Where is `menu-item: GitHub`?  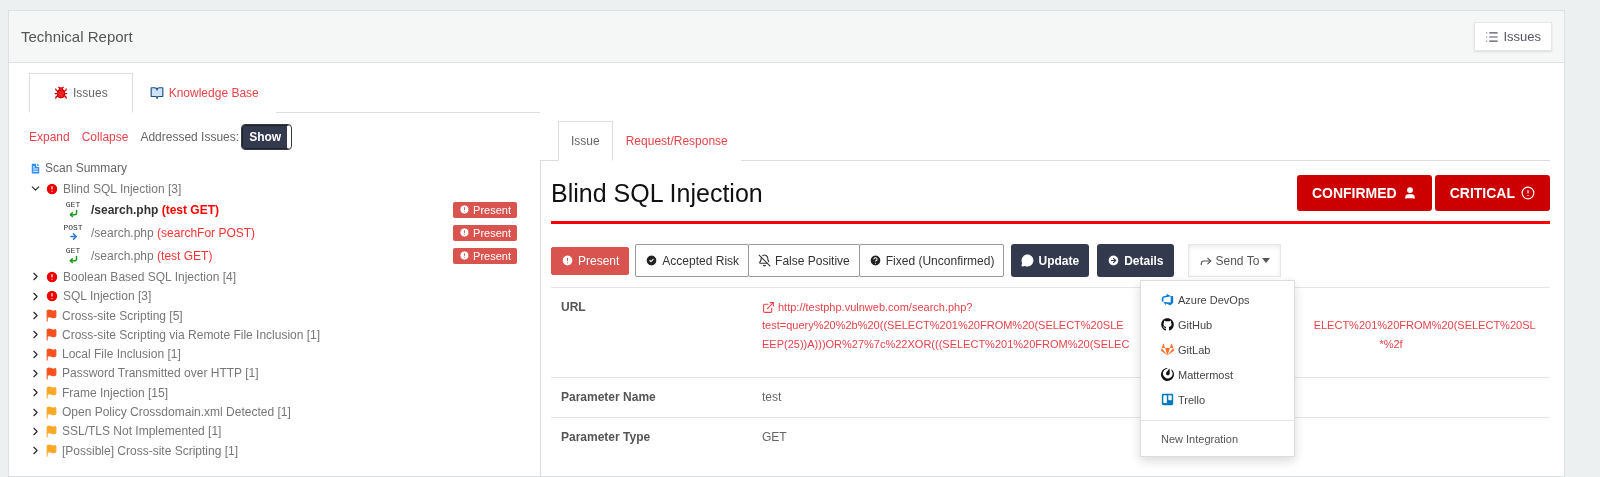 menu-item: GitHub is located at coordinates (1217, 324).